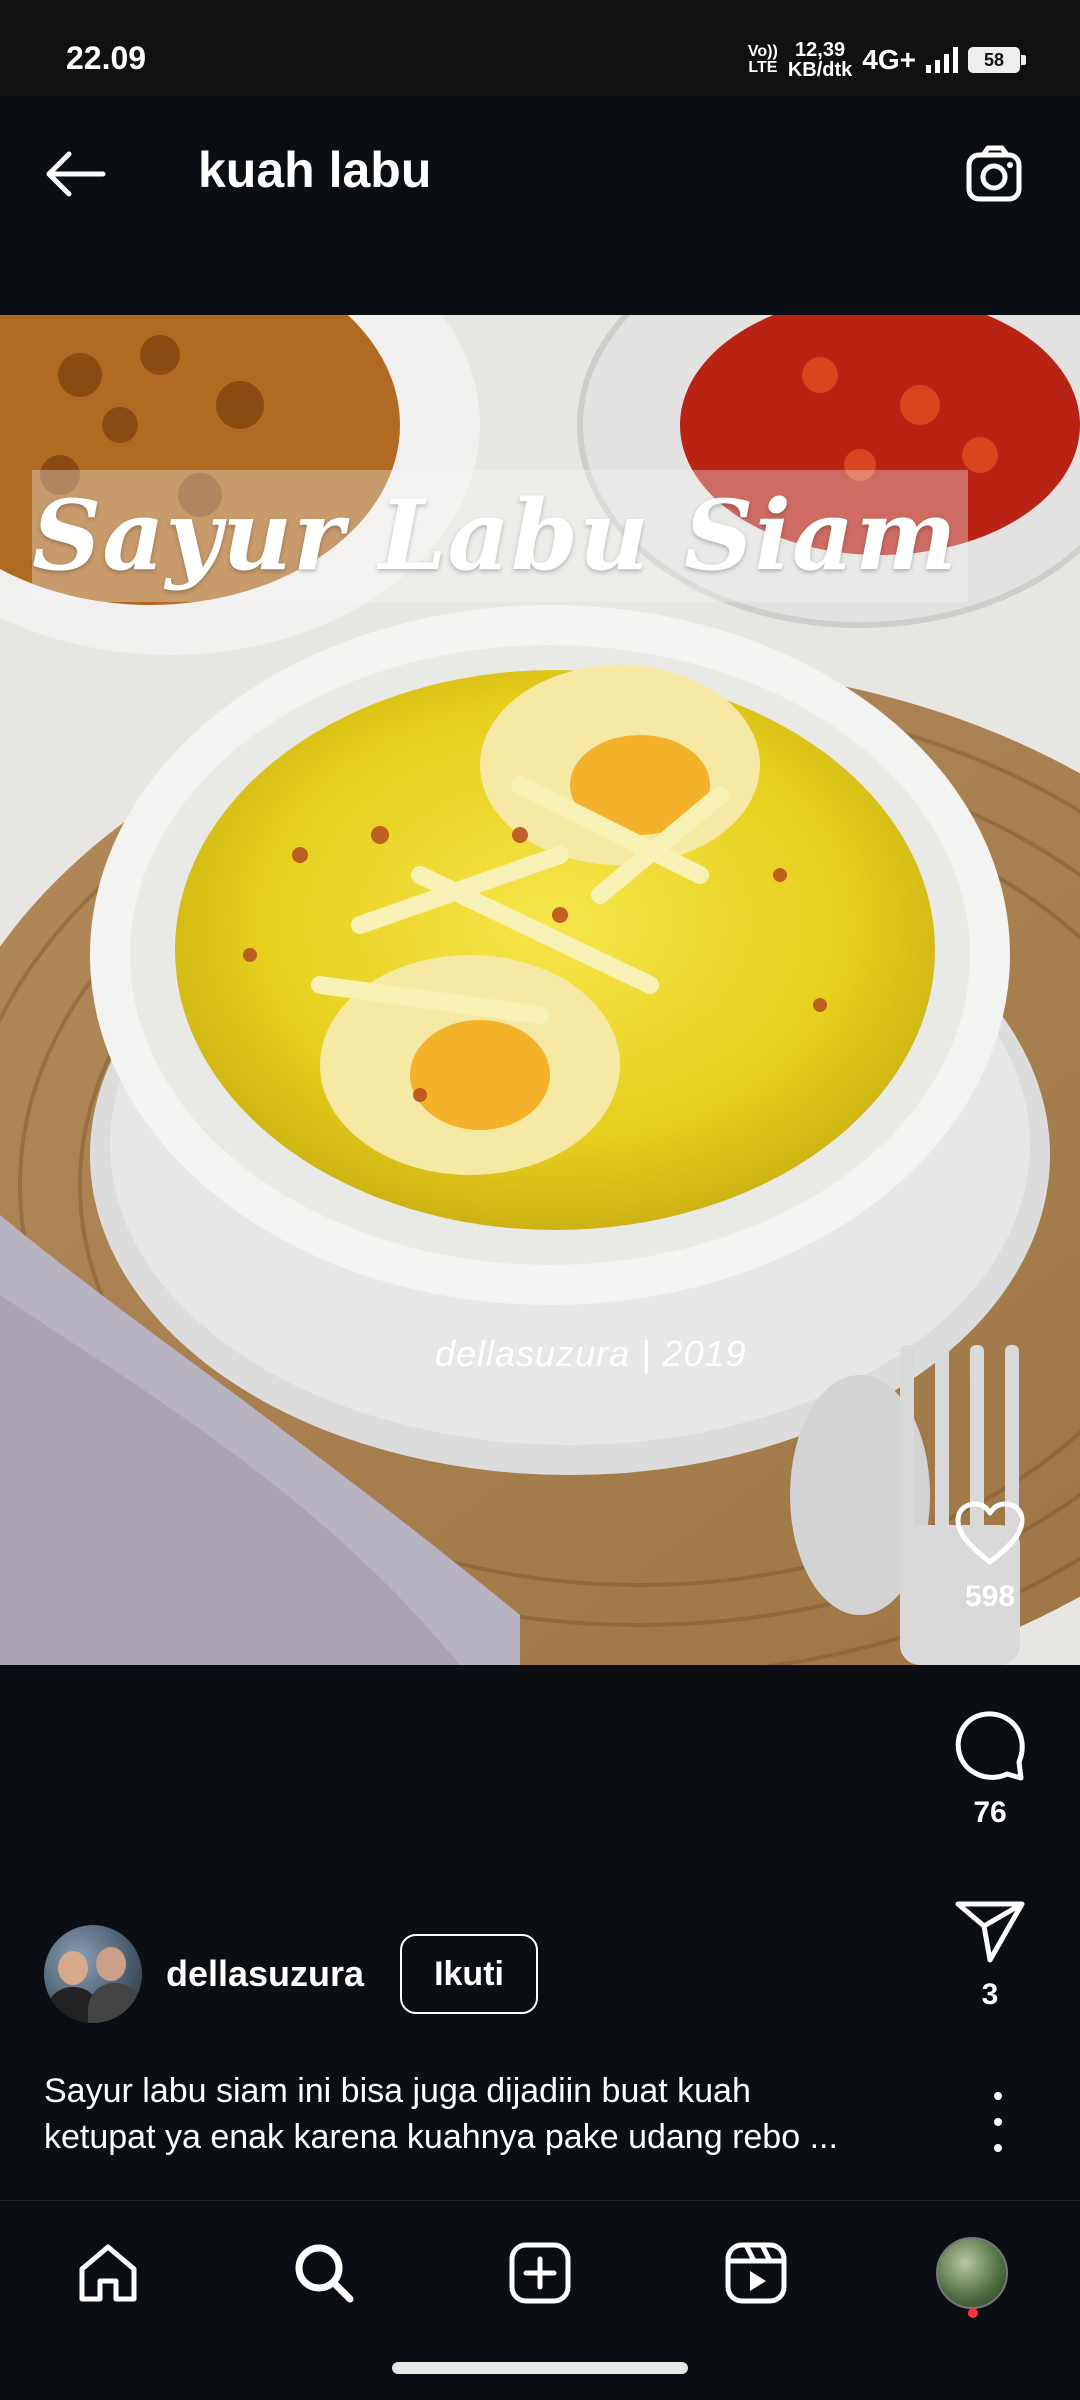 The height and width of the screenshot is (2400, 1080). I want to click on nav-create, so click(540, 2273).